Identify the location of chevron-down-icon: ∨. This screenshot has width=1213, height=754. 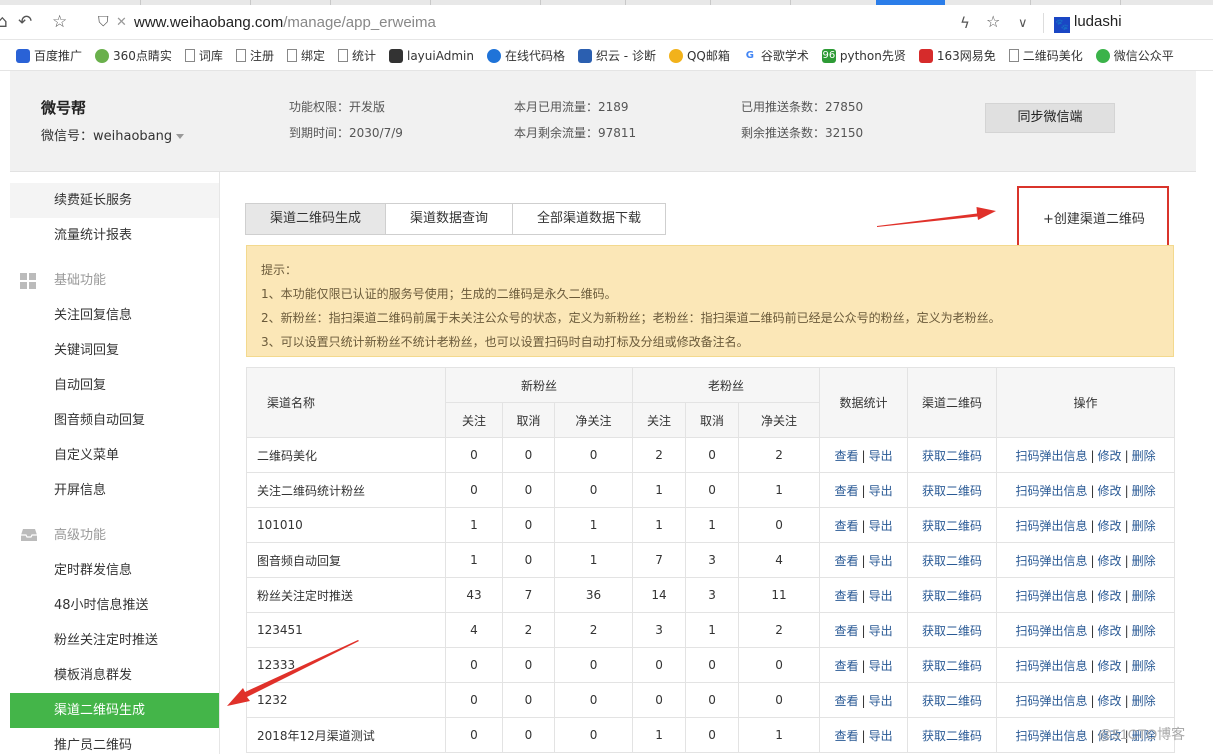
(1023, 23).